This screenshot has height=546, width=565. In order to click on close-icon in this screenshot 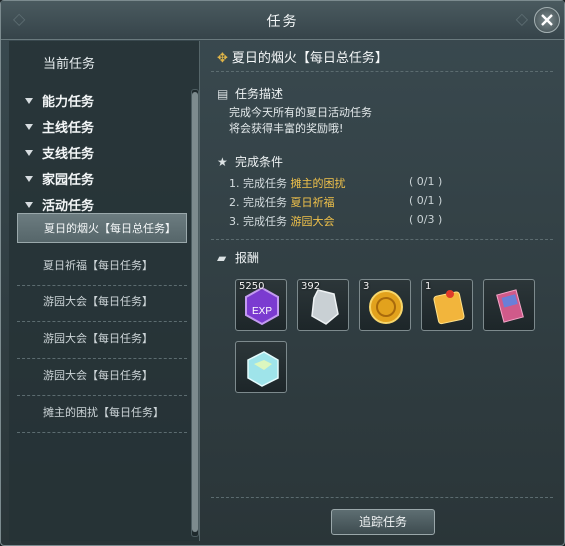, I will do `click(547, 20)`.